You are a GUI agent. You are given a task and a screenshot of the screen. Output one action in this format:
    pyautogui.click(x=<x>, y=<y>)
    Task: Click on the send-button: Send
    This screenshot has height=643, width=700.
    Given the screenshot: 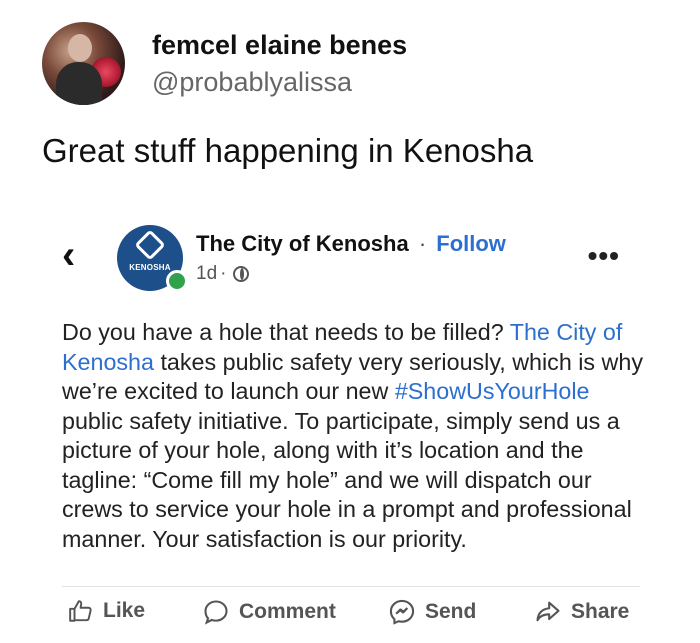 What is the action you would take?
    pyautogui.click(x=432, y=612)
    